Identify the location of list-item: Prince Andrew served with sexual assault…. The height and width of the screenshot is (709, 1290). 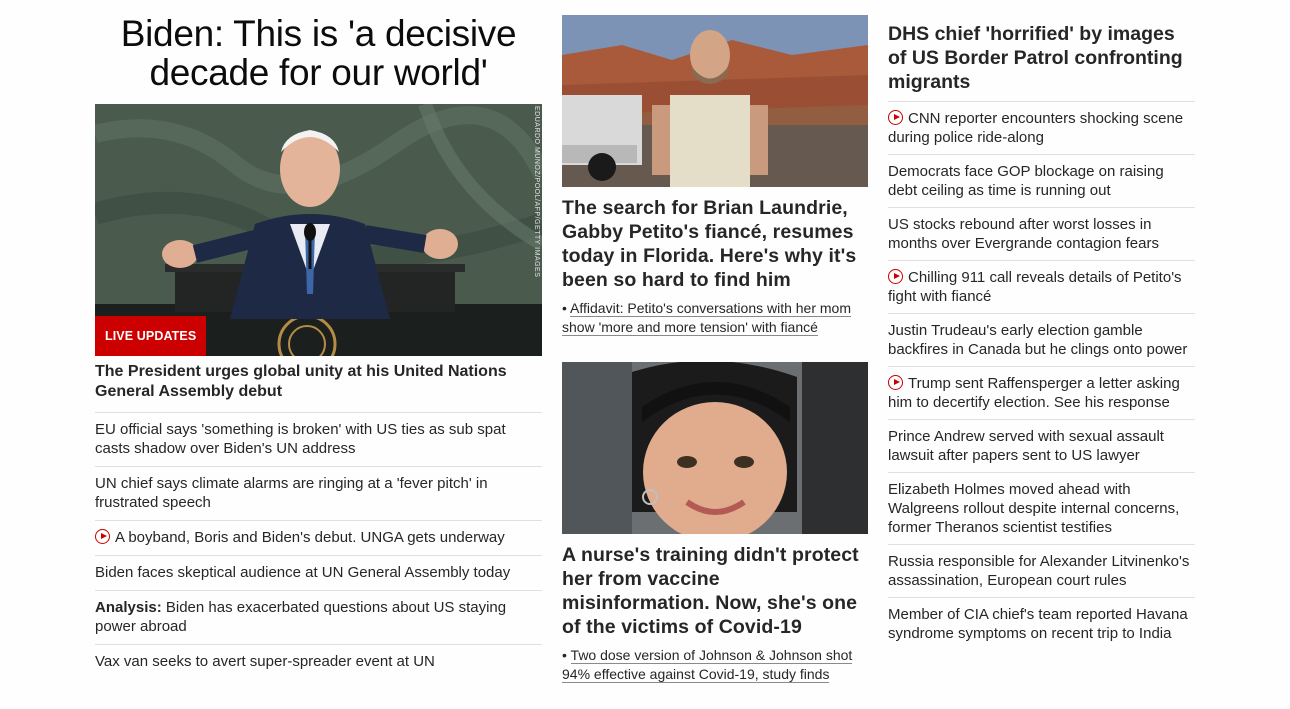
(1041, 446).